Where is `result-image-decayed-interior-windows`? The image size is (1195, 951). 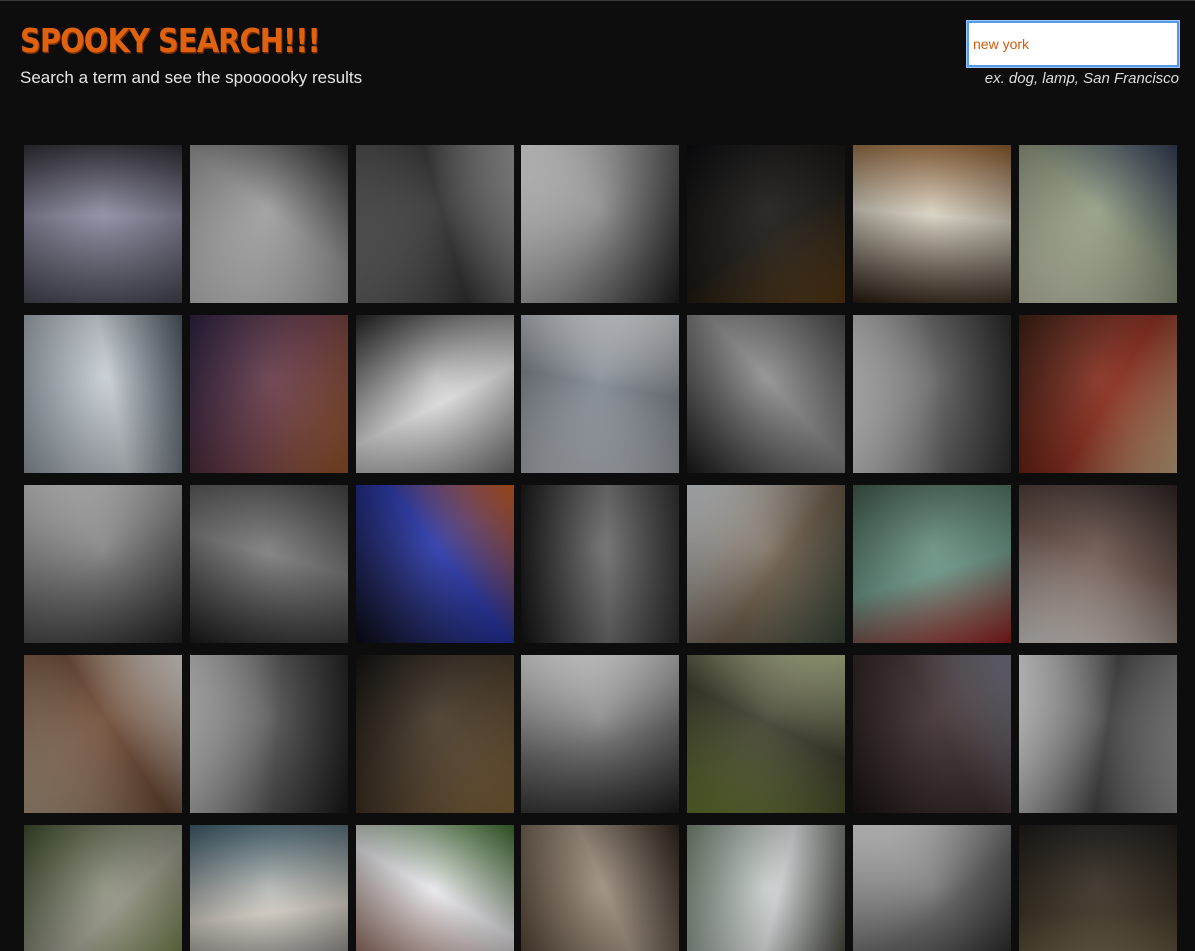 result-image-decayed-interior-windows is located at coordinates (600, 888).